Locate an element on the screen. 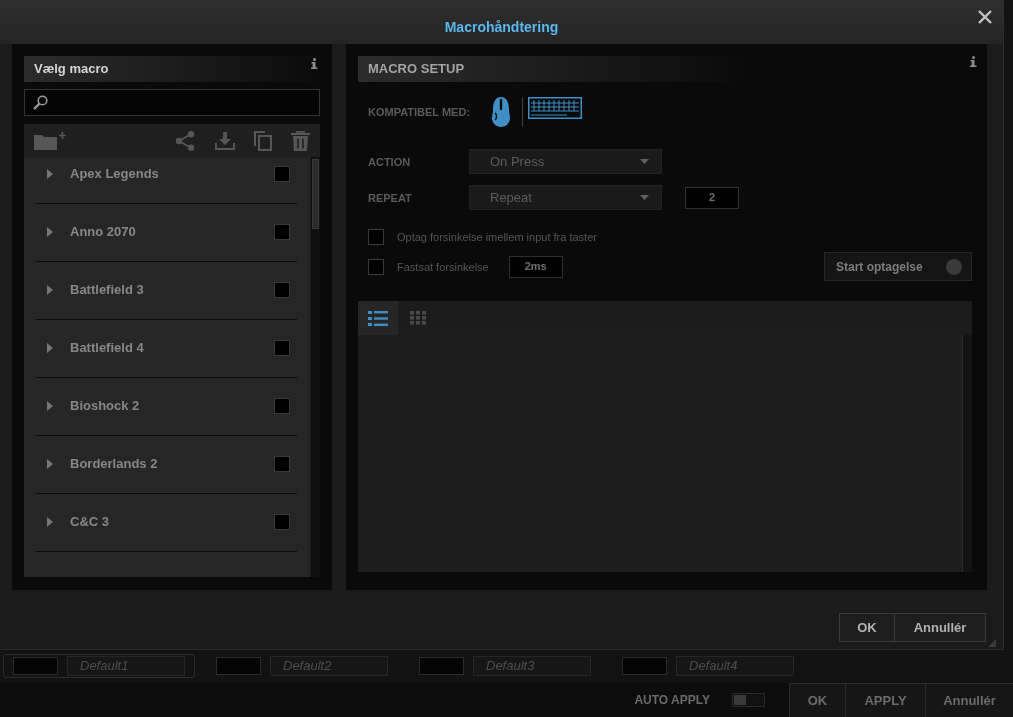 The width and height of the screenshot is (1013, 717). list-view-tab is located at coordinates (378, 318).